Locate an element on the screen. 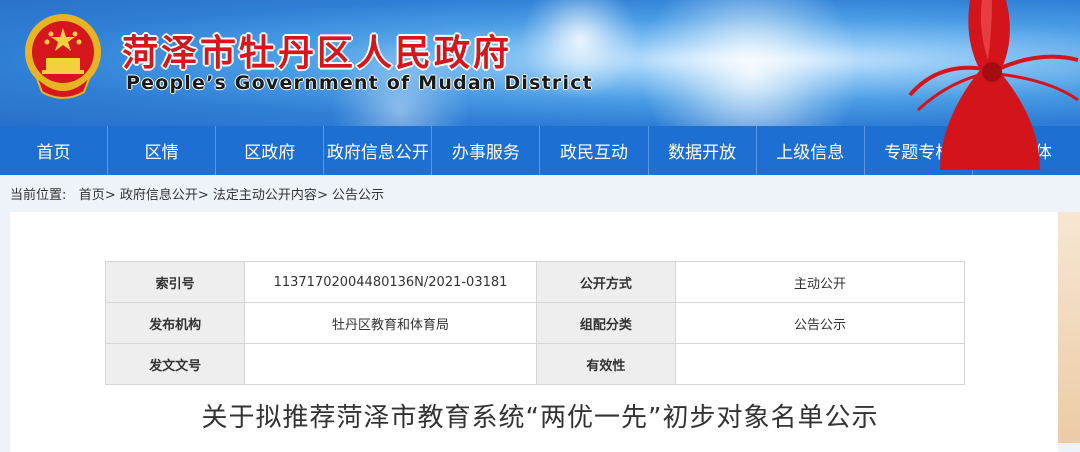  breadcrumb-link-gov-info: 政府信息公开 is located at coordinates (159, 195).